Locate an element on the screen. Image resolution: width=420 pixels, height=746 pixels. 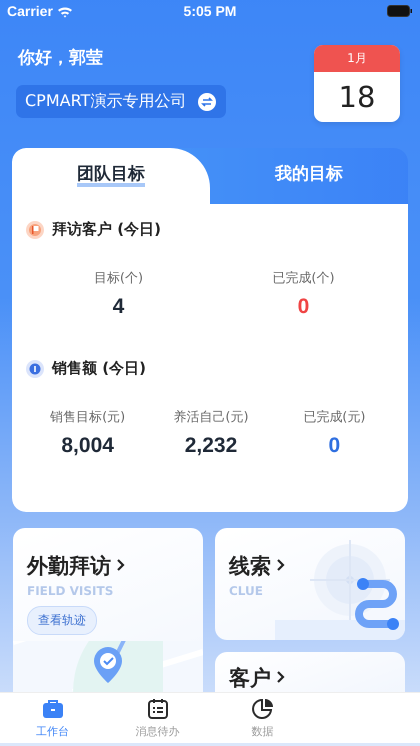
company-switcher: CPMART演示专用公司 is located at coordinates (121, 101).